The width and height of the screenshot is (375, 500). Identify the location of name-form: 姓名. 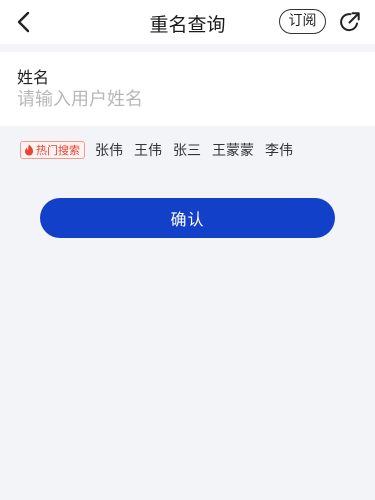
(187, 89).